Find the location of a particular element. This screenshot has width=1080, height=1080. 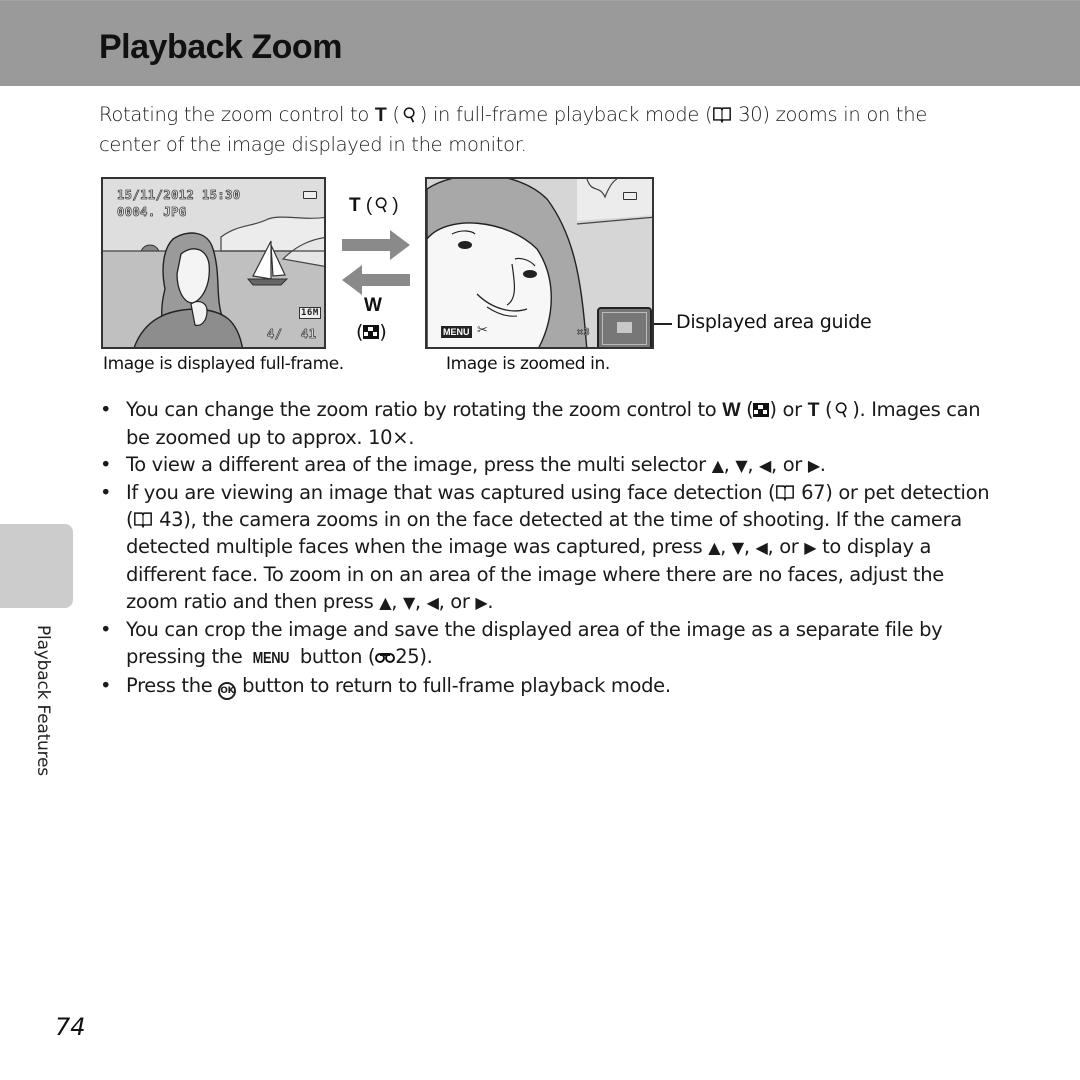

thumbnail-label: () is located at coordinates (371, 332).